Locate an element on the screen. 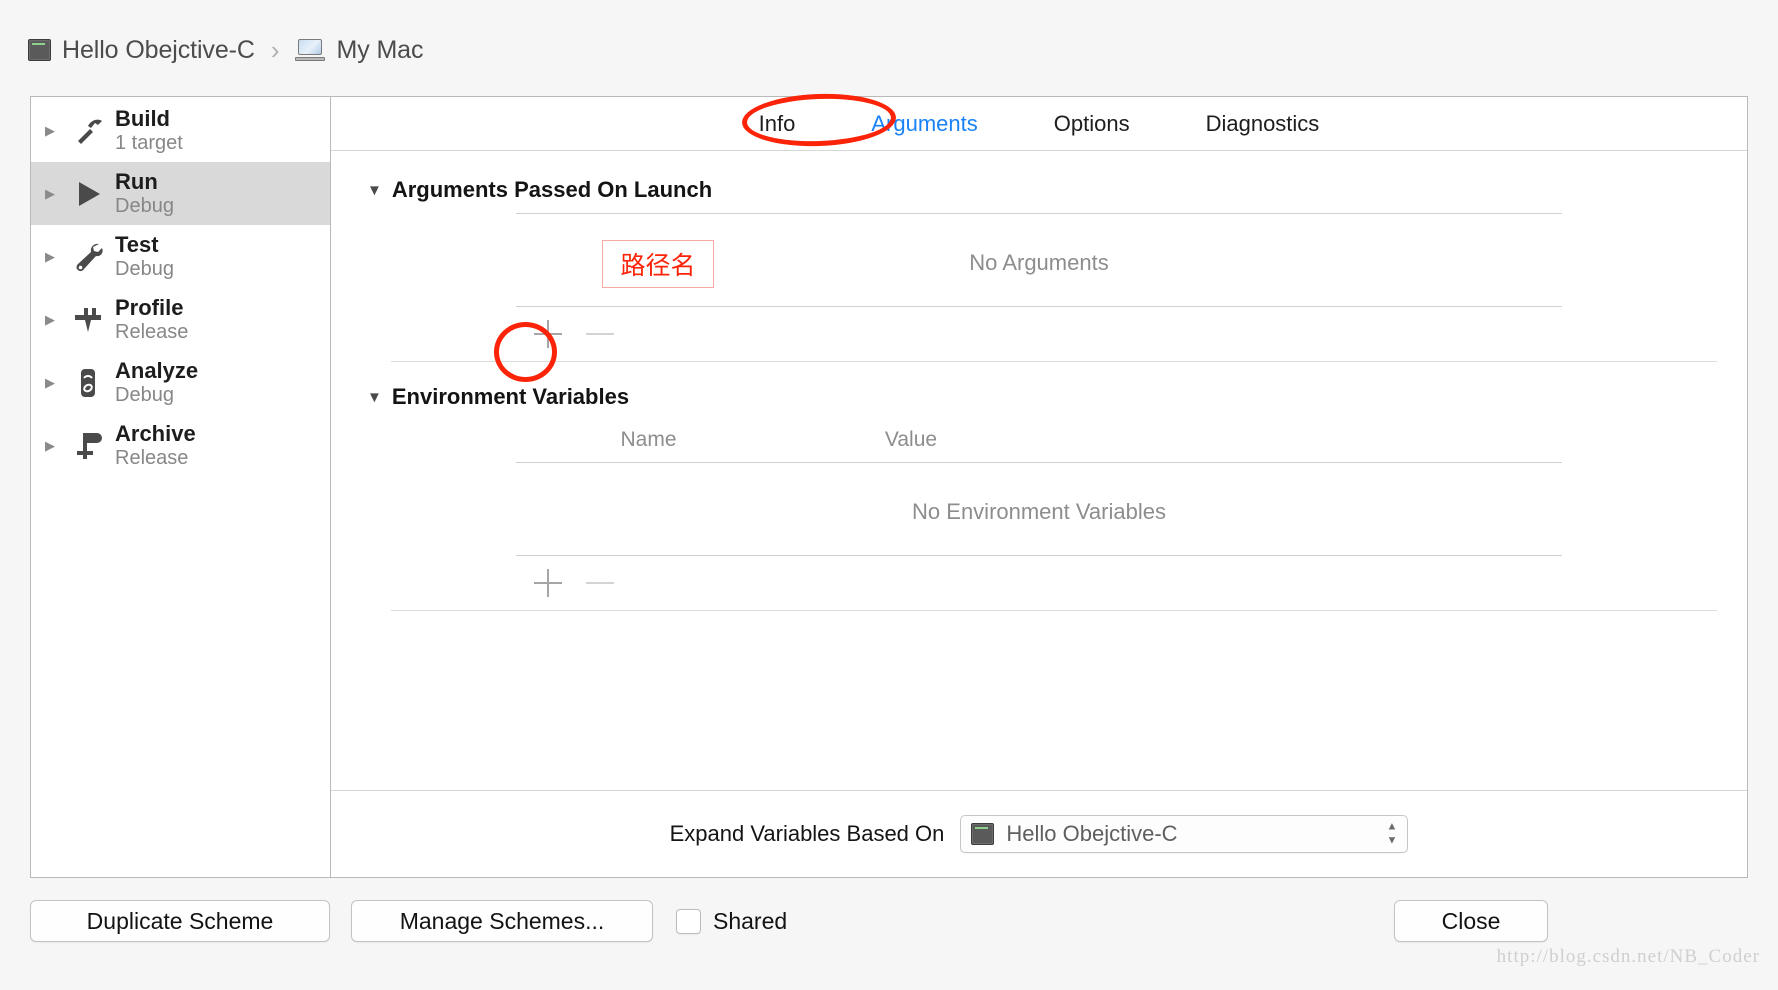  sidebar-item-build: ▶ Build 1 target is located at coordinates (180, 130).